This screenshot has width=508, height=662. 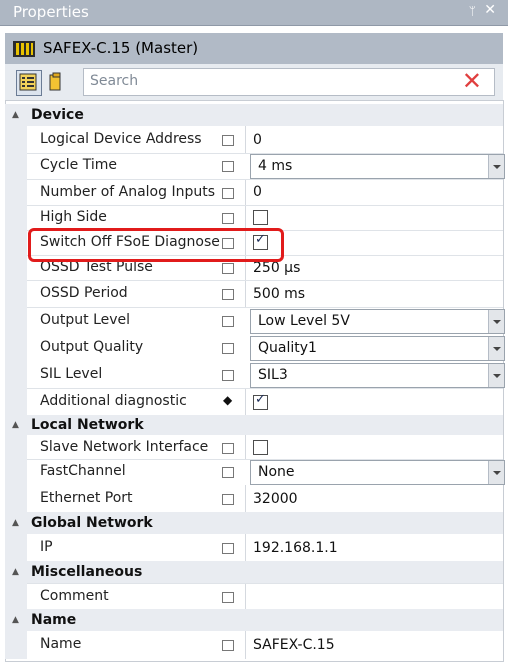 What do you see at coordinates (51, 12) in the screenshot?
I see `panel-title: Properties` at bounding box center [51, 12].